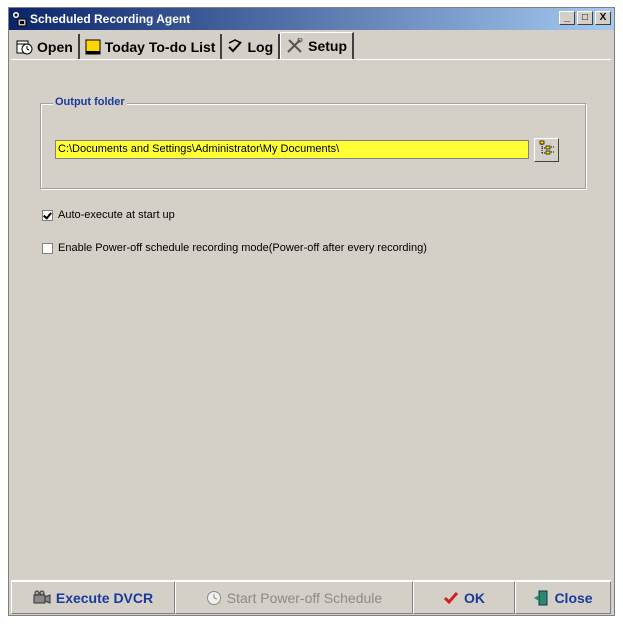 The image size is (623, 624). Describe the element at coordinates (116, 215) in the screenshot. I see `auto-execute-label: Auto-execute at start up` at that location.